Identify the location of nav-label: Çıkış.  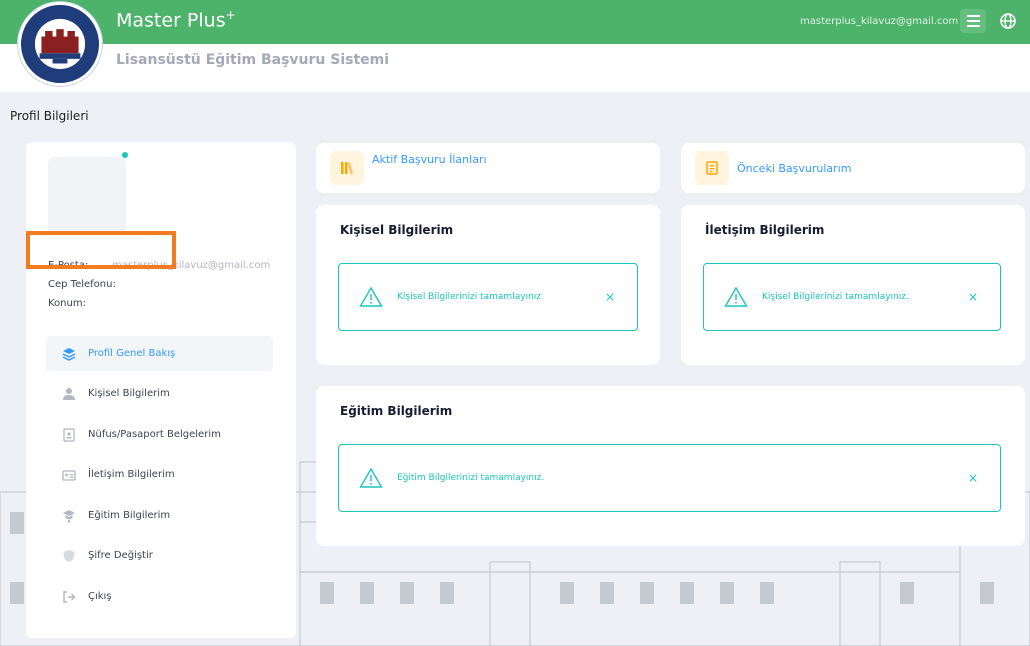
(100, 596).